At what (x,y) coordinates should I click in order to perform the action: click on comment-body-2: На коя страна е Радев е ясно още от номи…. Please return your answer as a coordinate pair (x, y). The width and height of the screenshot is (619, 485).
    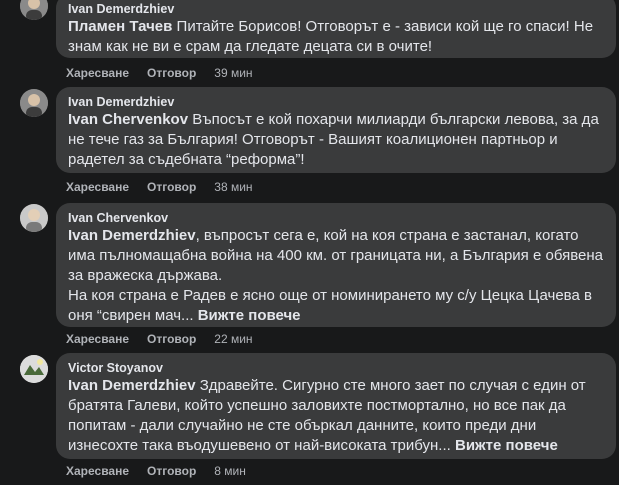
    Looking at the image, I should click on (330, 305).